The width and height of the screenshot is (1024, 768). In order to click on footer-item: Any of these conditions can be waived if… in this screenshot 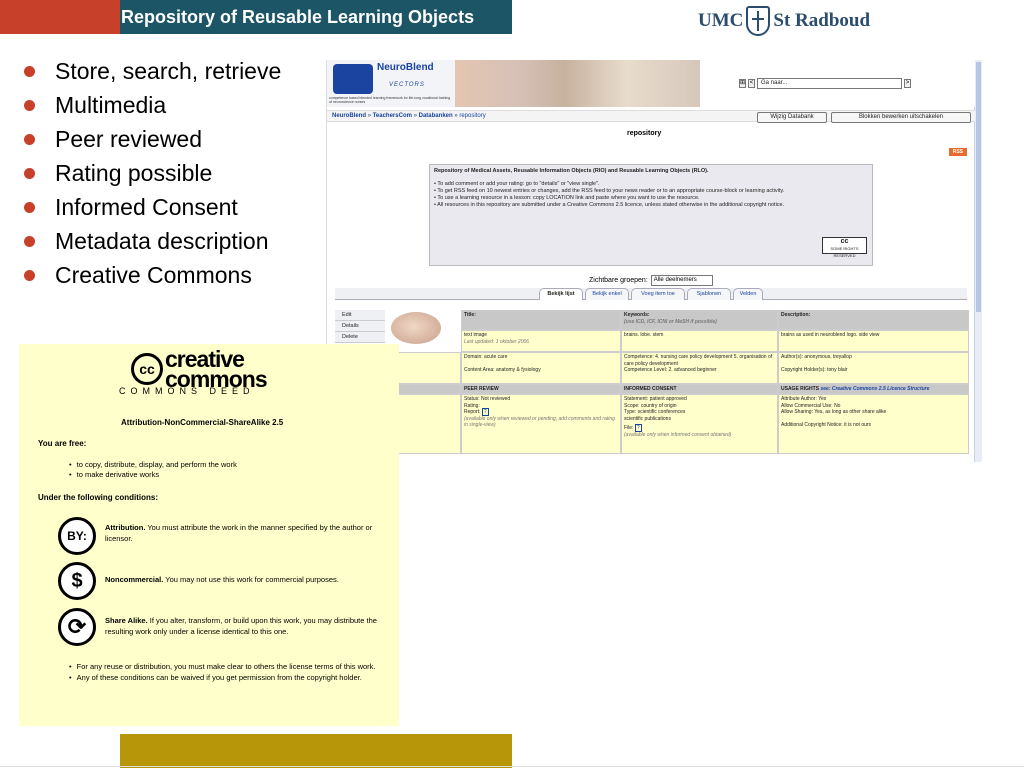, I will do `click(229, 678)`.